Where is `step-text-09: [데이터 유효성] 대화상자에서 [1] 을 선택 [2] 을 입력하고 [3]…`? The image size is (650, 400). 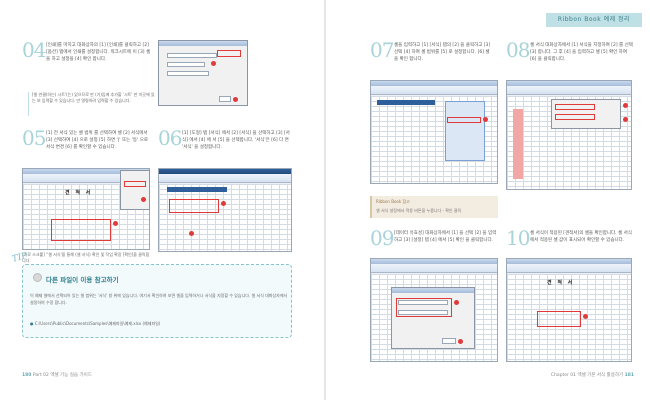 step-text-09: [데이터 유효성] 대화상자에서 [1] 을 선택 [2] 을 입력하고 [3]… is located at coordinates (445, 237).